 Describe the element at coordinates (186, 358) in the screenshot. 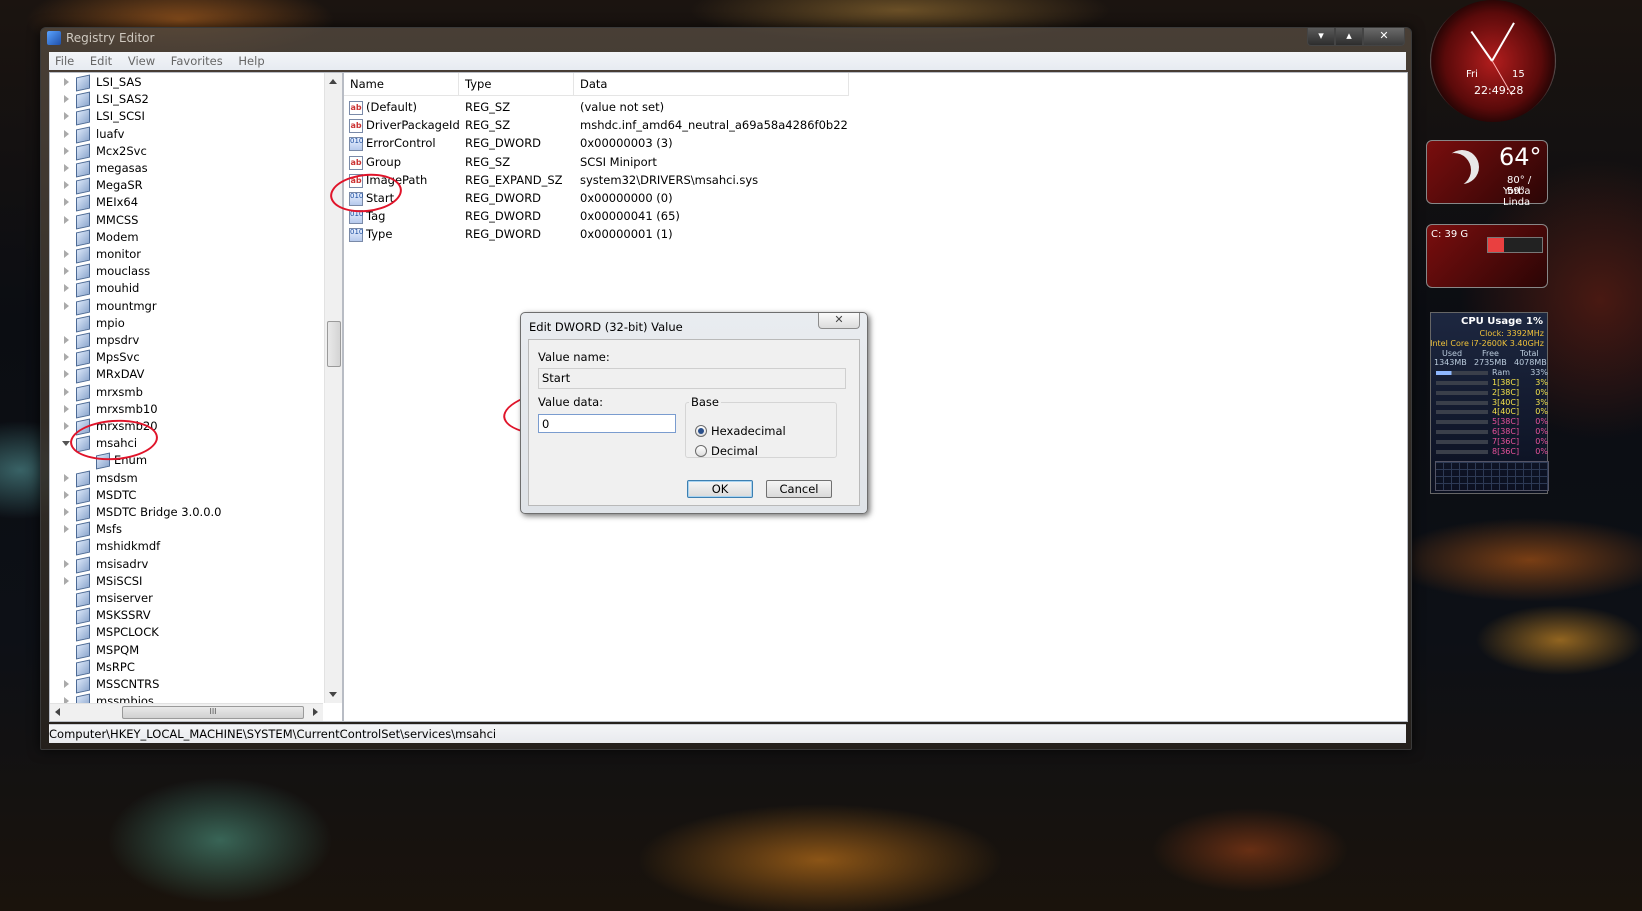

I see `tree-item: MpsSvc` at that location.